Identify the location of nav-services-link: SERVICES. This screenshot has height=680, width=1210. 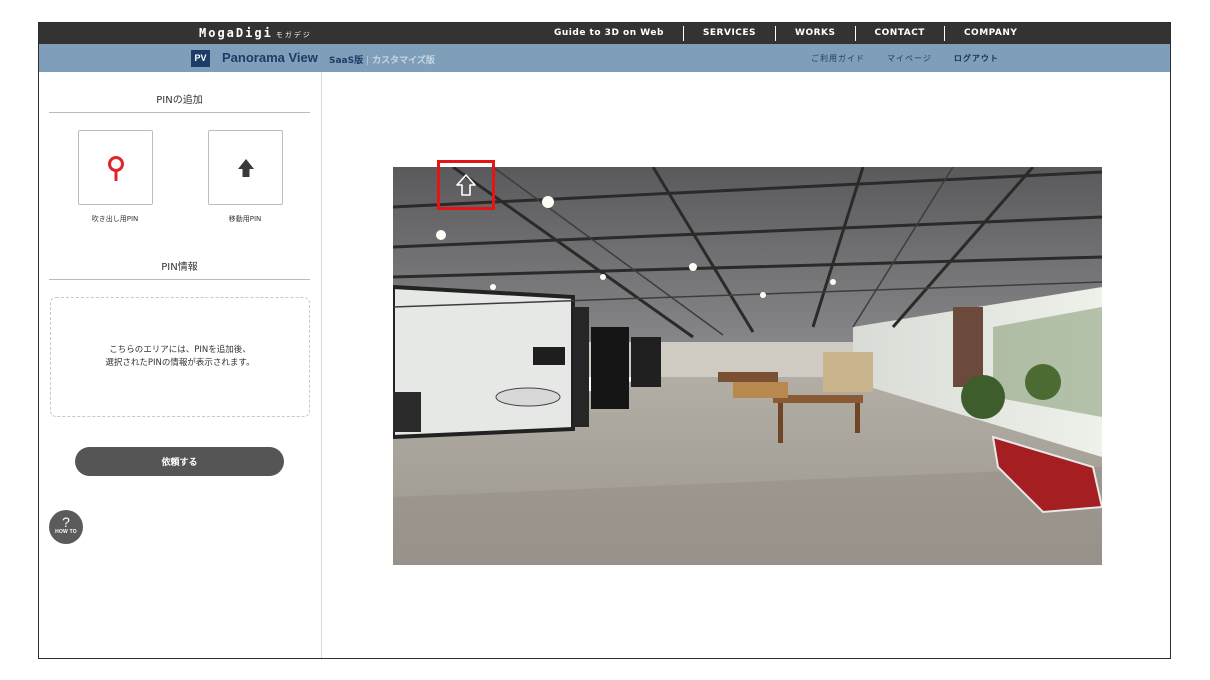
(729, 33).